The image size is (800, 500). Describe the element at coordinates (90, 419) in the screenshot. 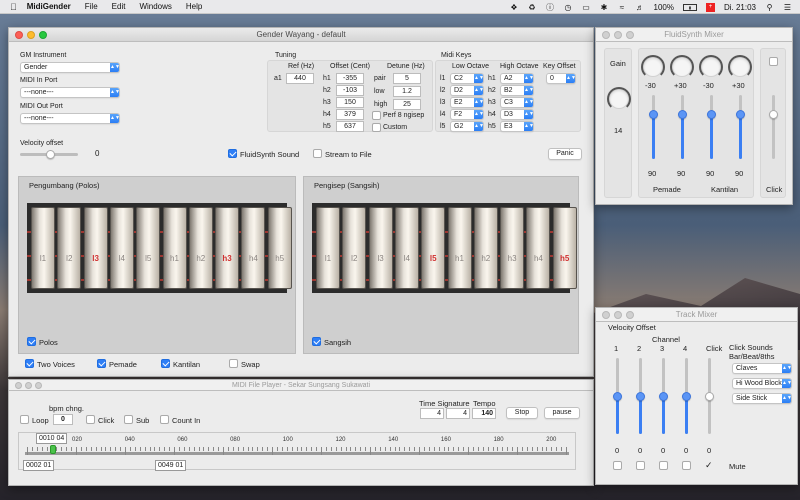

I see `click-checkbox` at that location.